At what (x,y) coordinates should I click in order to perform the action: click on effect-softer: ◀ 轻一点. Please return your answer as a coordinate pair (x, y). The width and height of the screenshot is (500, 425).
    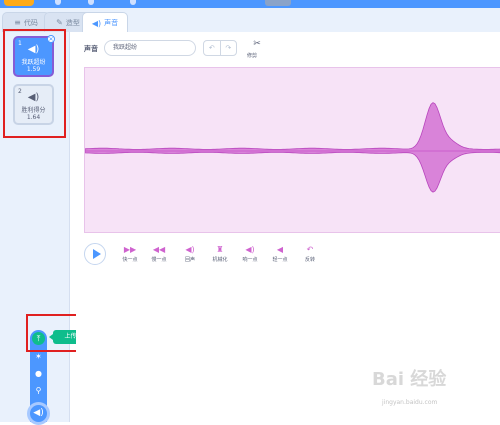
    Looking at the image, I should click on (280, 254).